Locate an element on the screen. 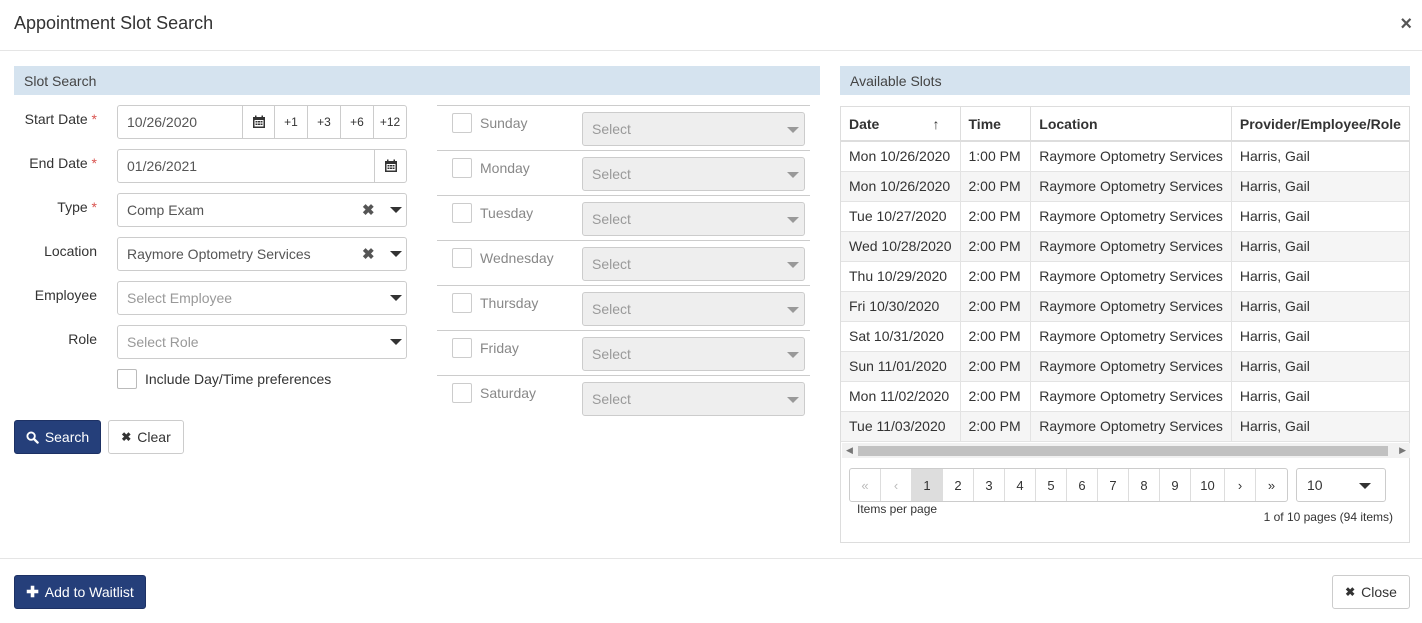 The image size is (1422, 623). role-label: Role is located at coordinates (82, 339).